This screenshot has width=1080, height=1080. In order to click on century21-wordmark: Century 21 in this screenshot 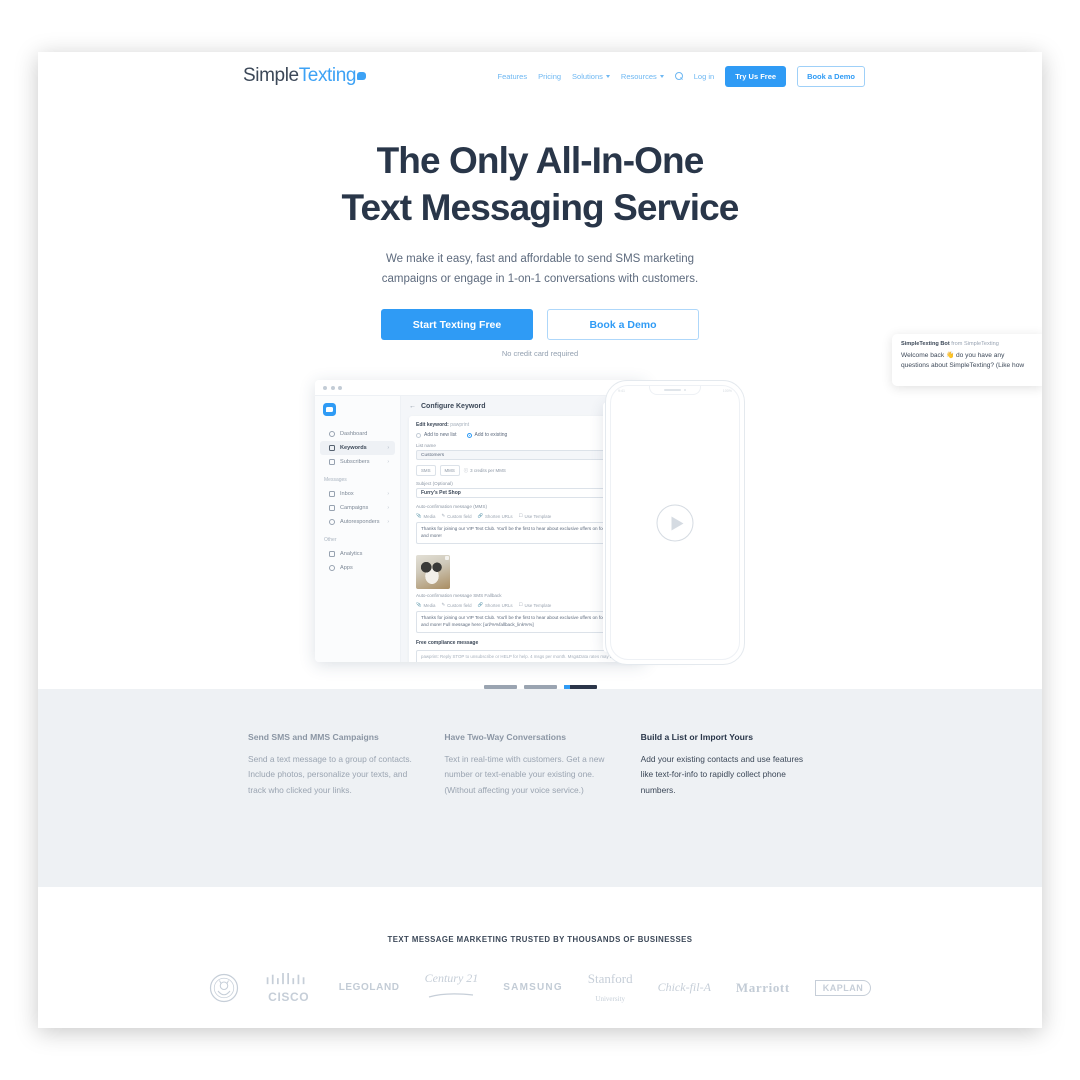, I will do `click(451, 978)`.